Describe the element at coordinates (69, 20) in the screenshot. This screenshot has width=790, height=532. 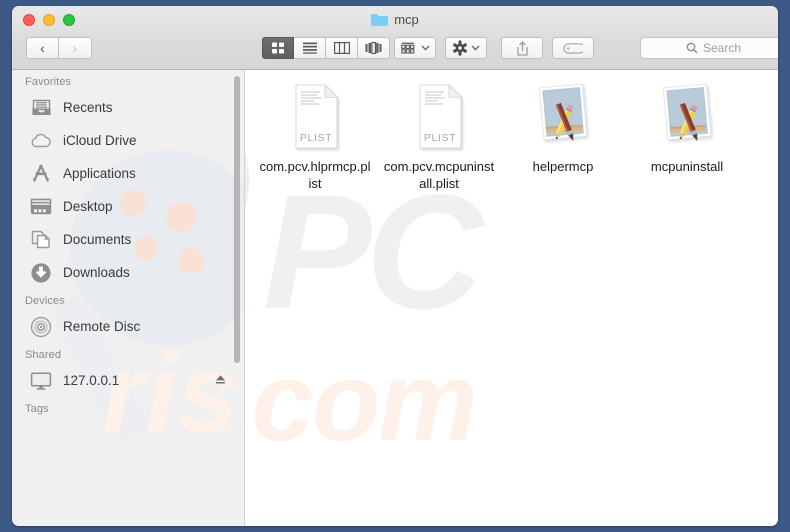
I see `maximize-button` at that location.